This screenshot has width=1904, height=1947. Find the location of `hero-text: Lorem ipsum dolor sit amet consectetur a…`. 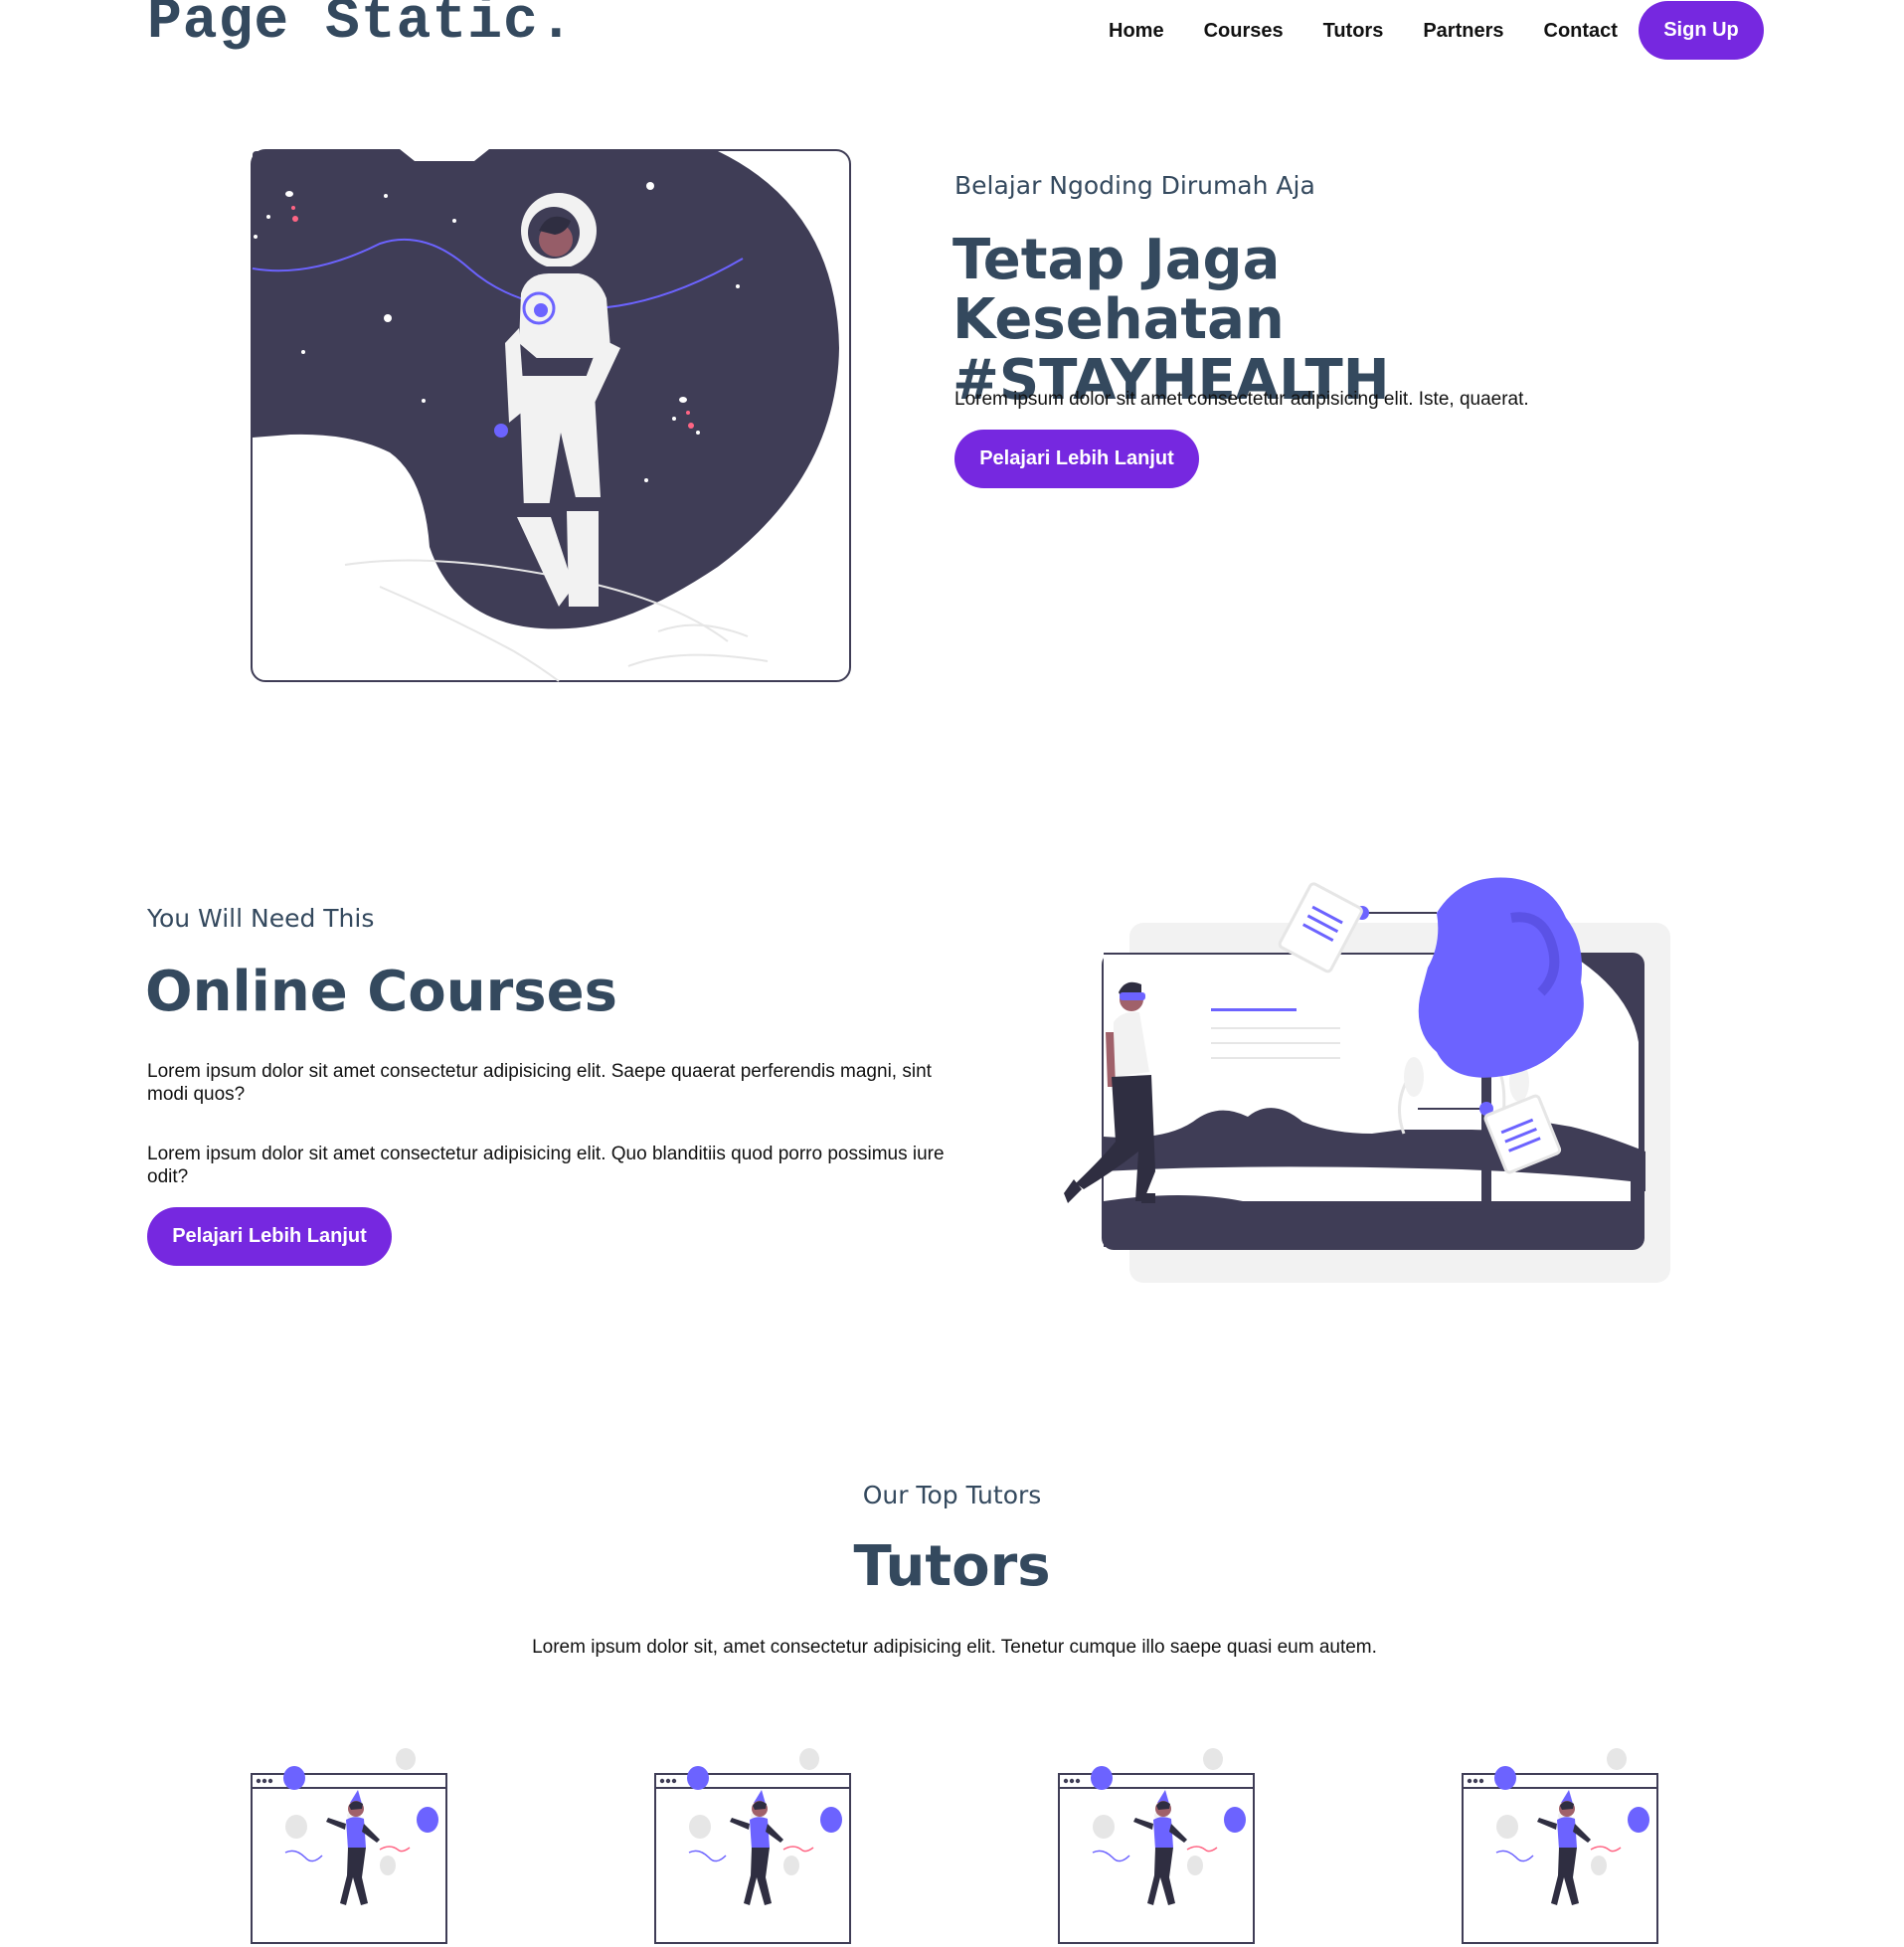

hero-text: Lorem ipsum dolor sit amet consectetur a… is located at coordinates (1241, 399).